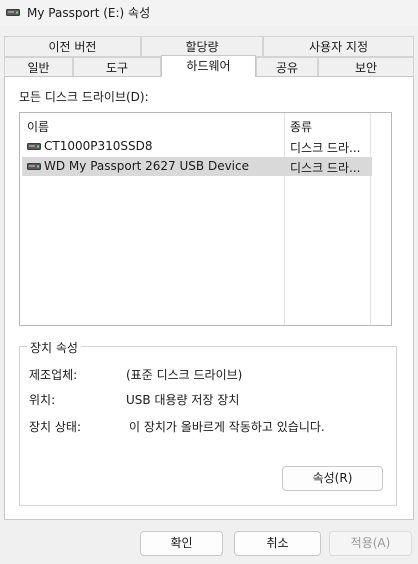 The image size is (418, 564). I want to click on column-header-type: 종류, so click(301, 126).